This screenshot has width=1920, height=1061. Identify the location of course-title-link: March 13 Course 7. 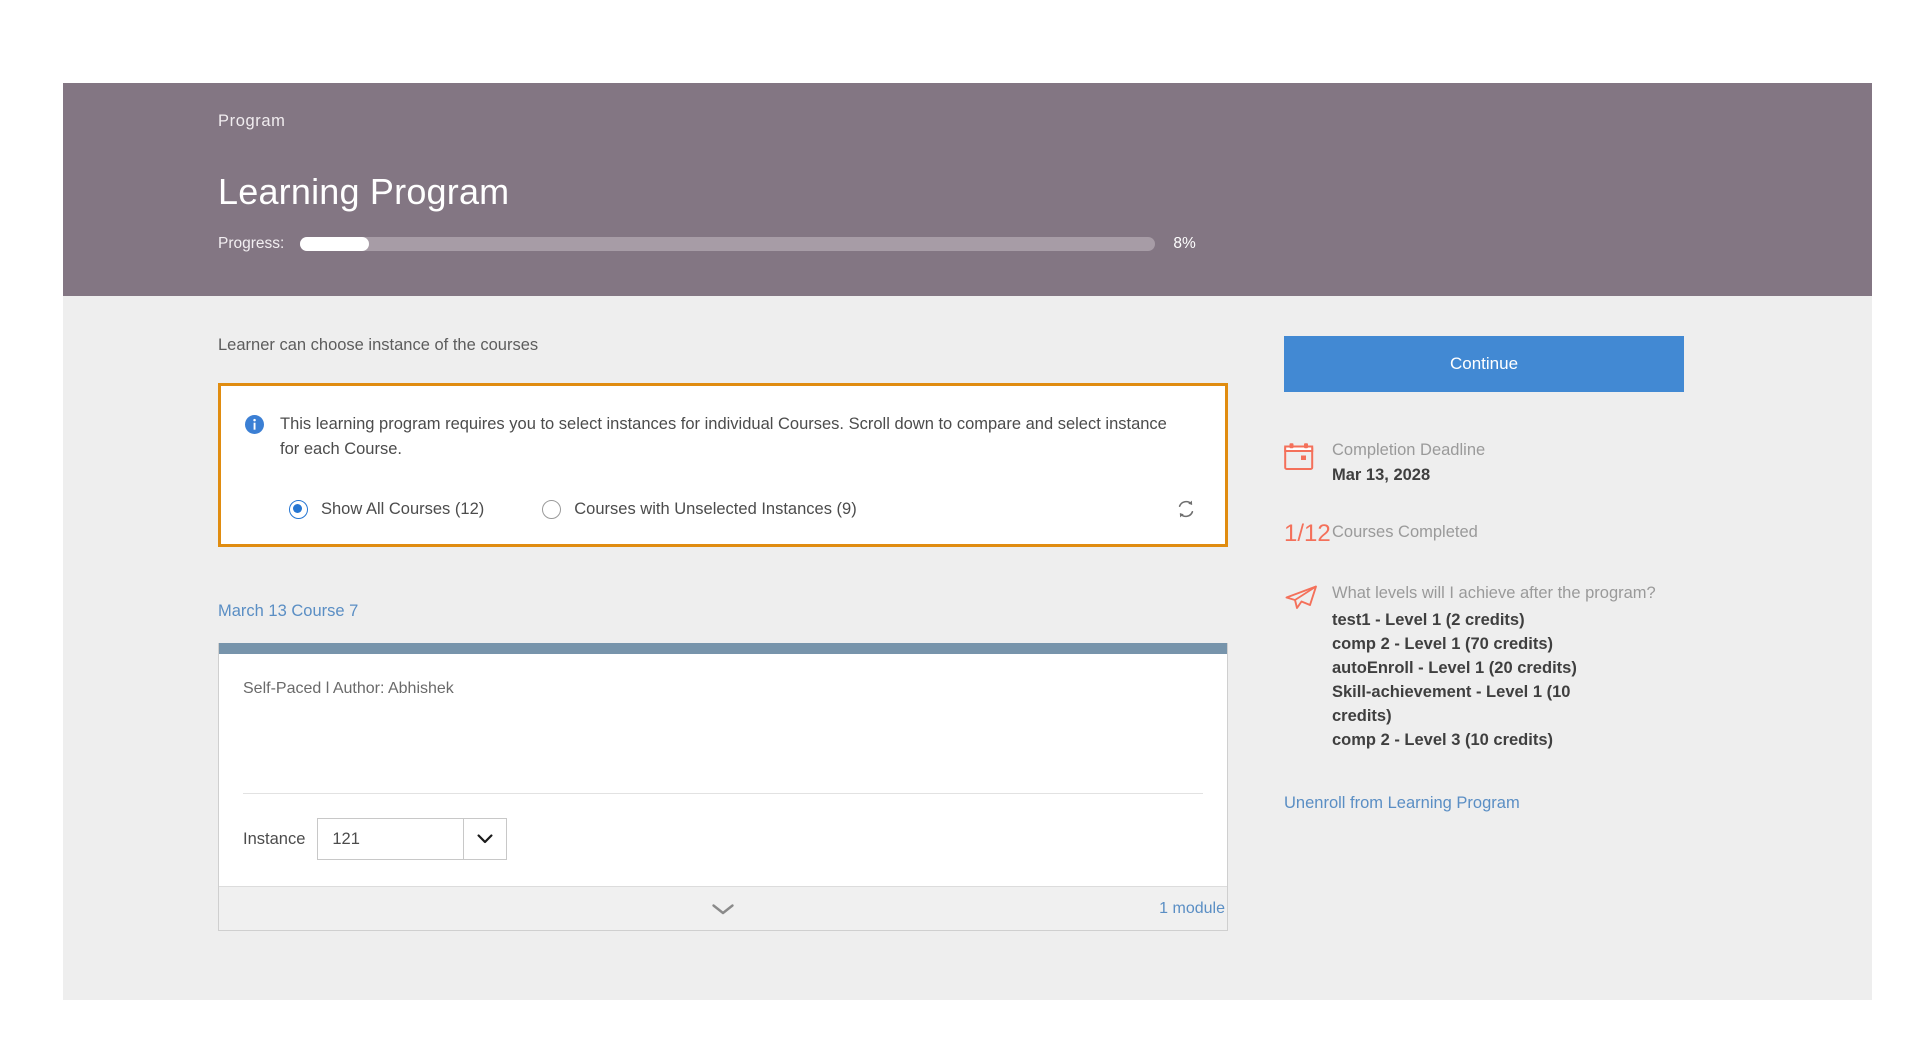
(723, 611).